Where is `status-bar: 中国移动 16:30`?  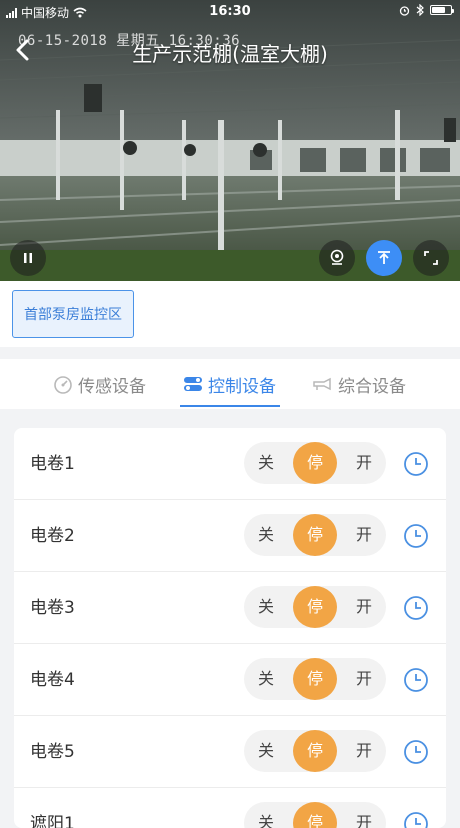
status-bar: 中国移动 16:30 is located at coordinates (230, 11).